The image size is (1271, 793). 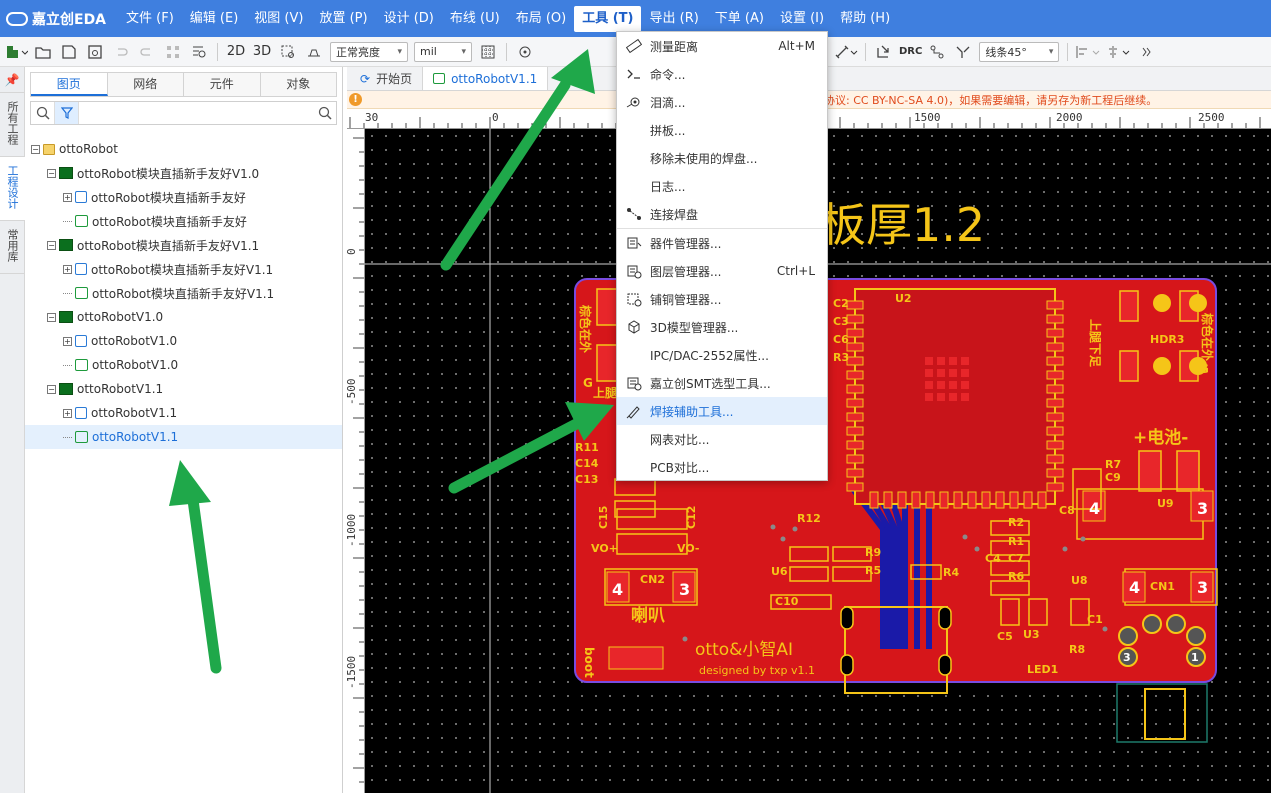 What do you see at coordinates (67, 113) in the screenshot?
I see `filter-icon` at bounding box center [67, 113].